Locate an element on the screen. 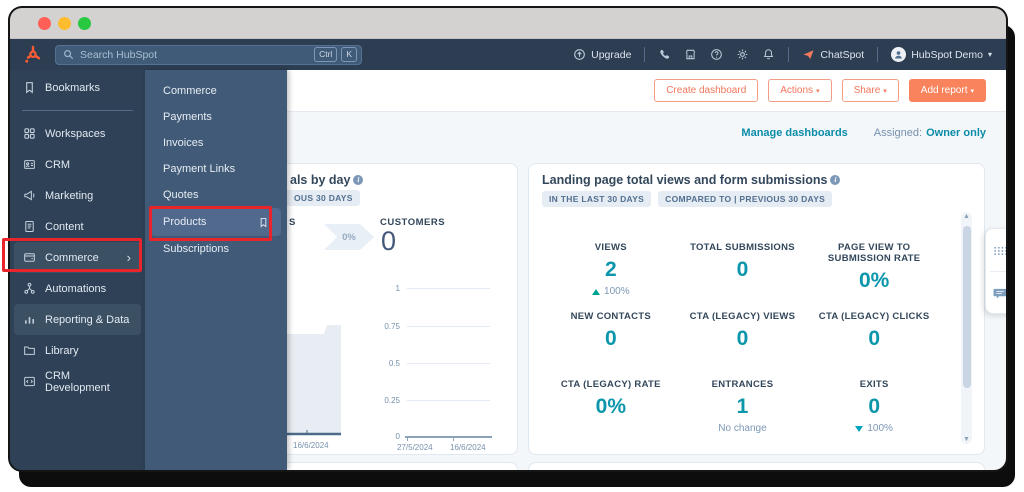  folder-icon is located at coordinates (29, 350).